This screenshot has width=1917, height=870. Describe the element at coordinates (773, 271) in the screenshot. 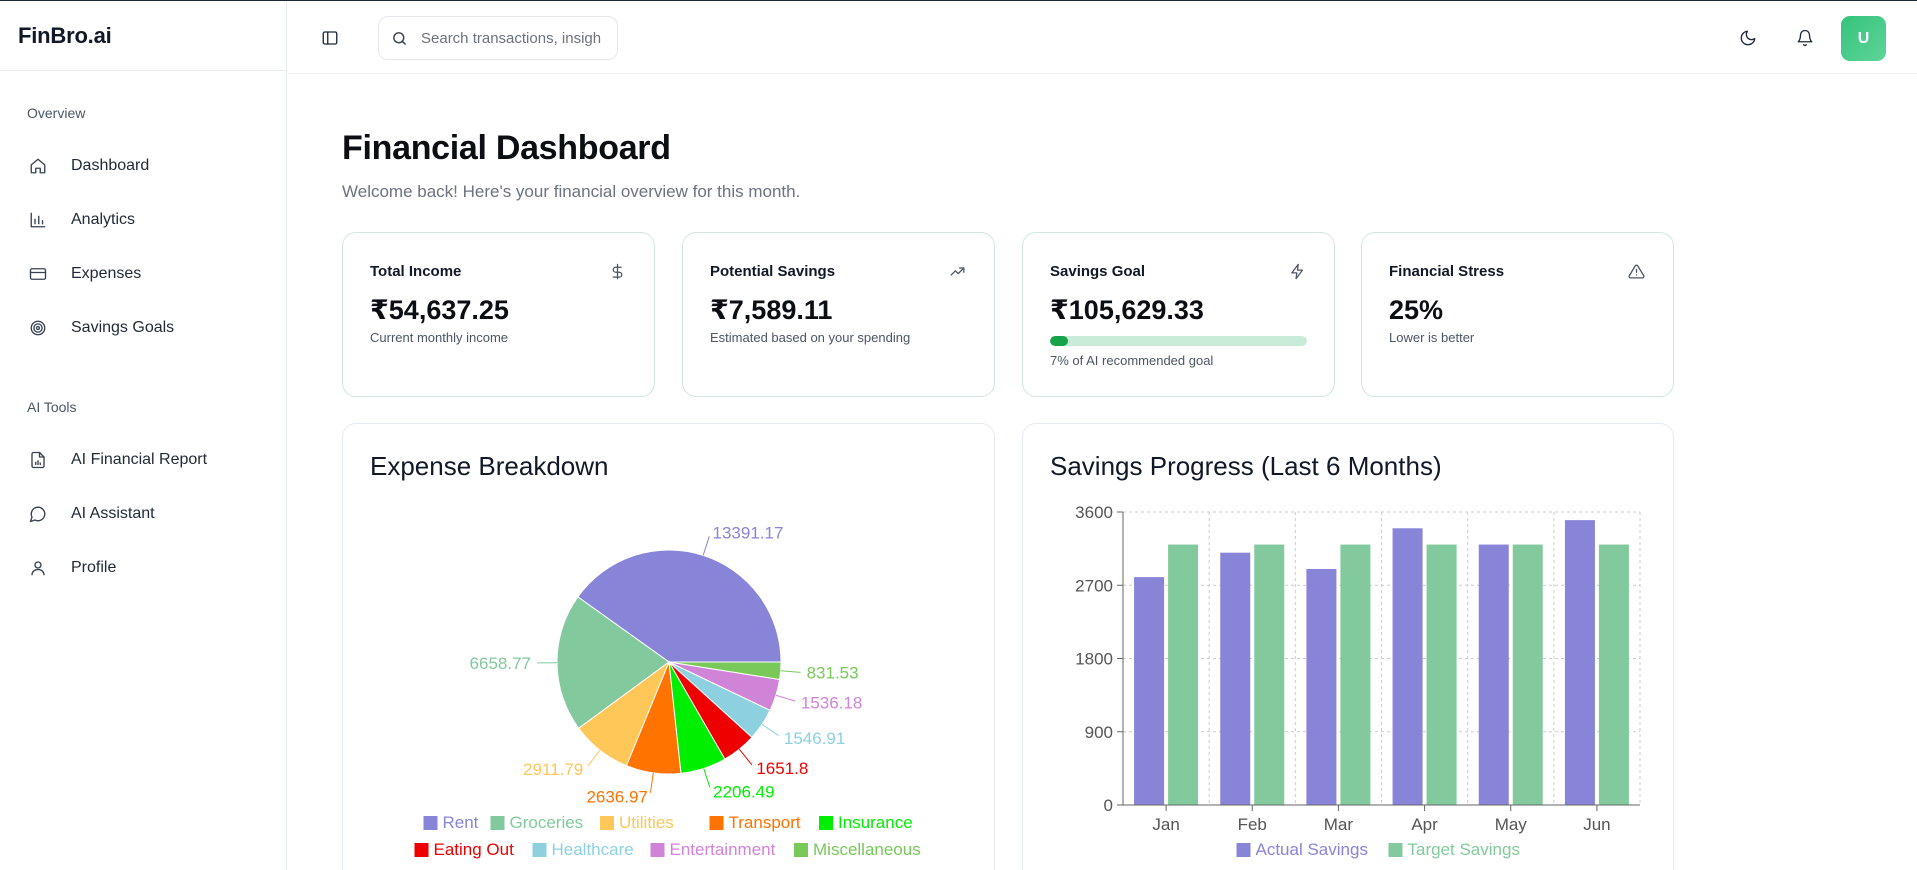

I see `card-title: Potential Savings` at that location.